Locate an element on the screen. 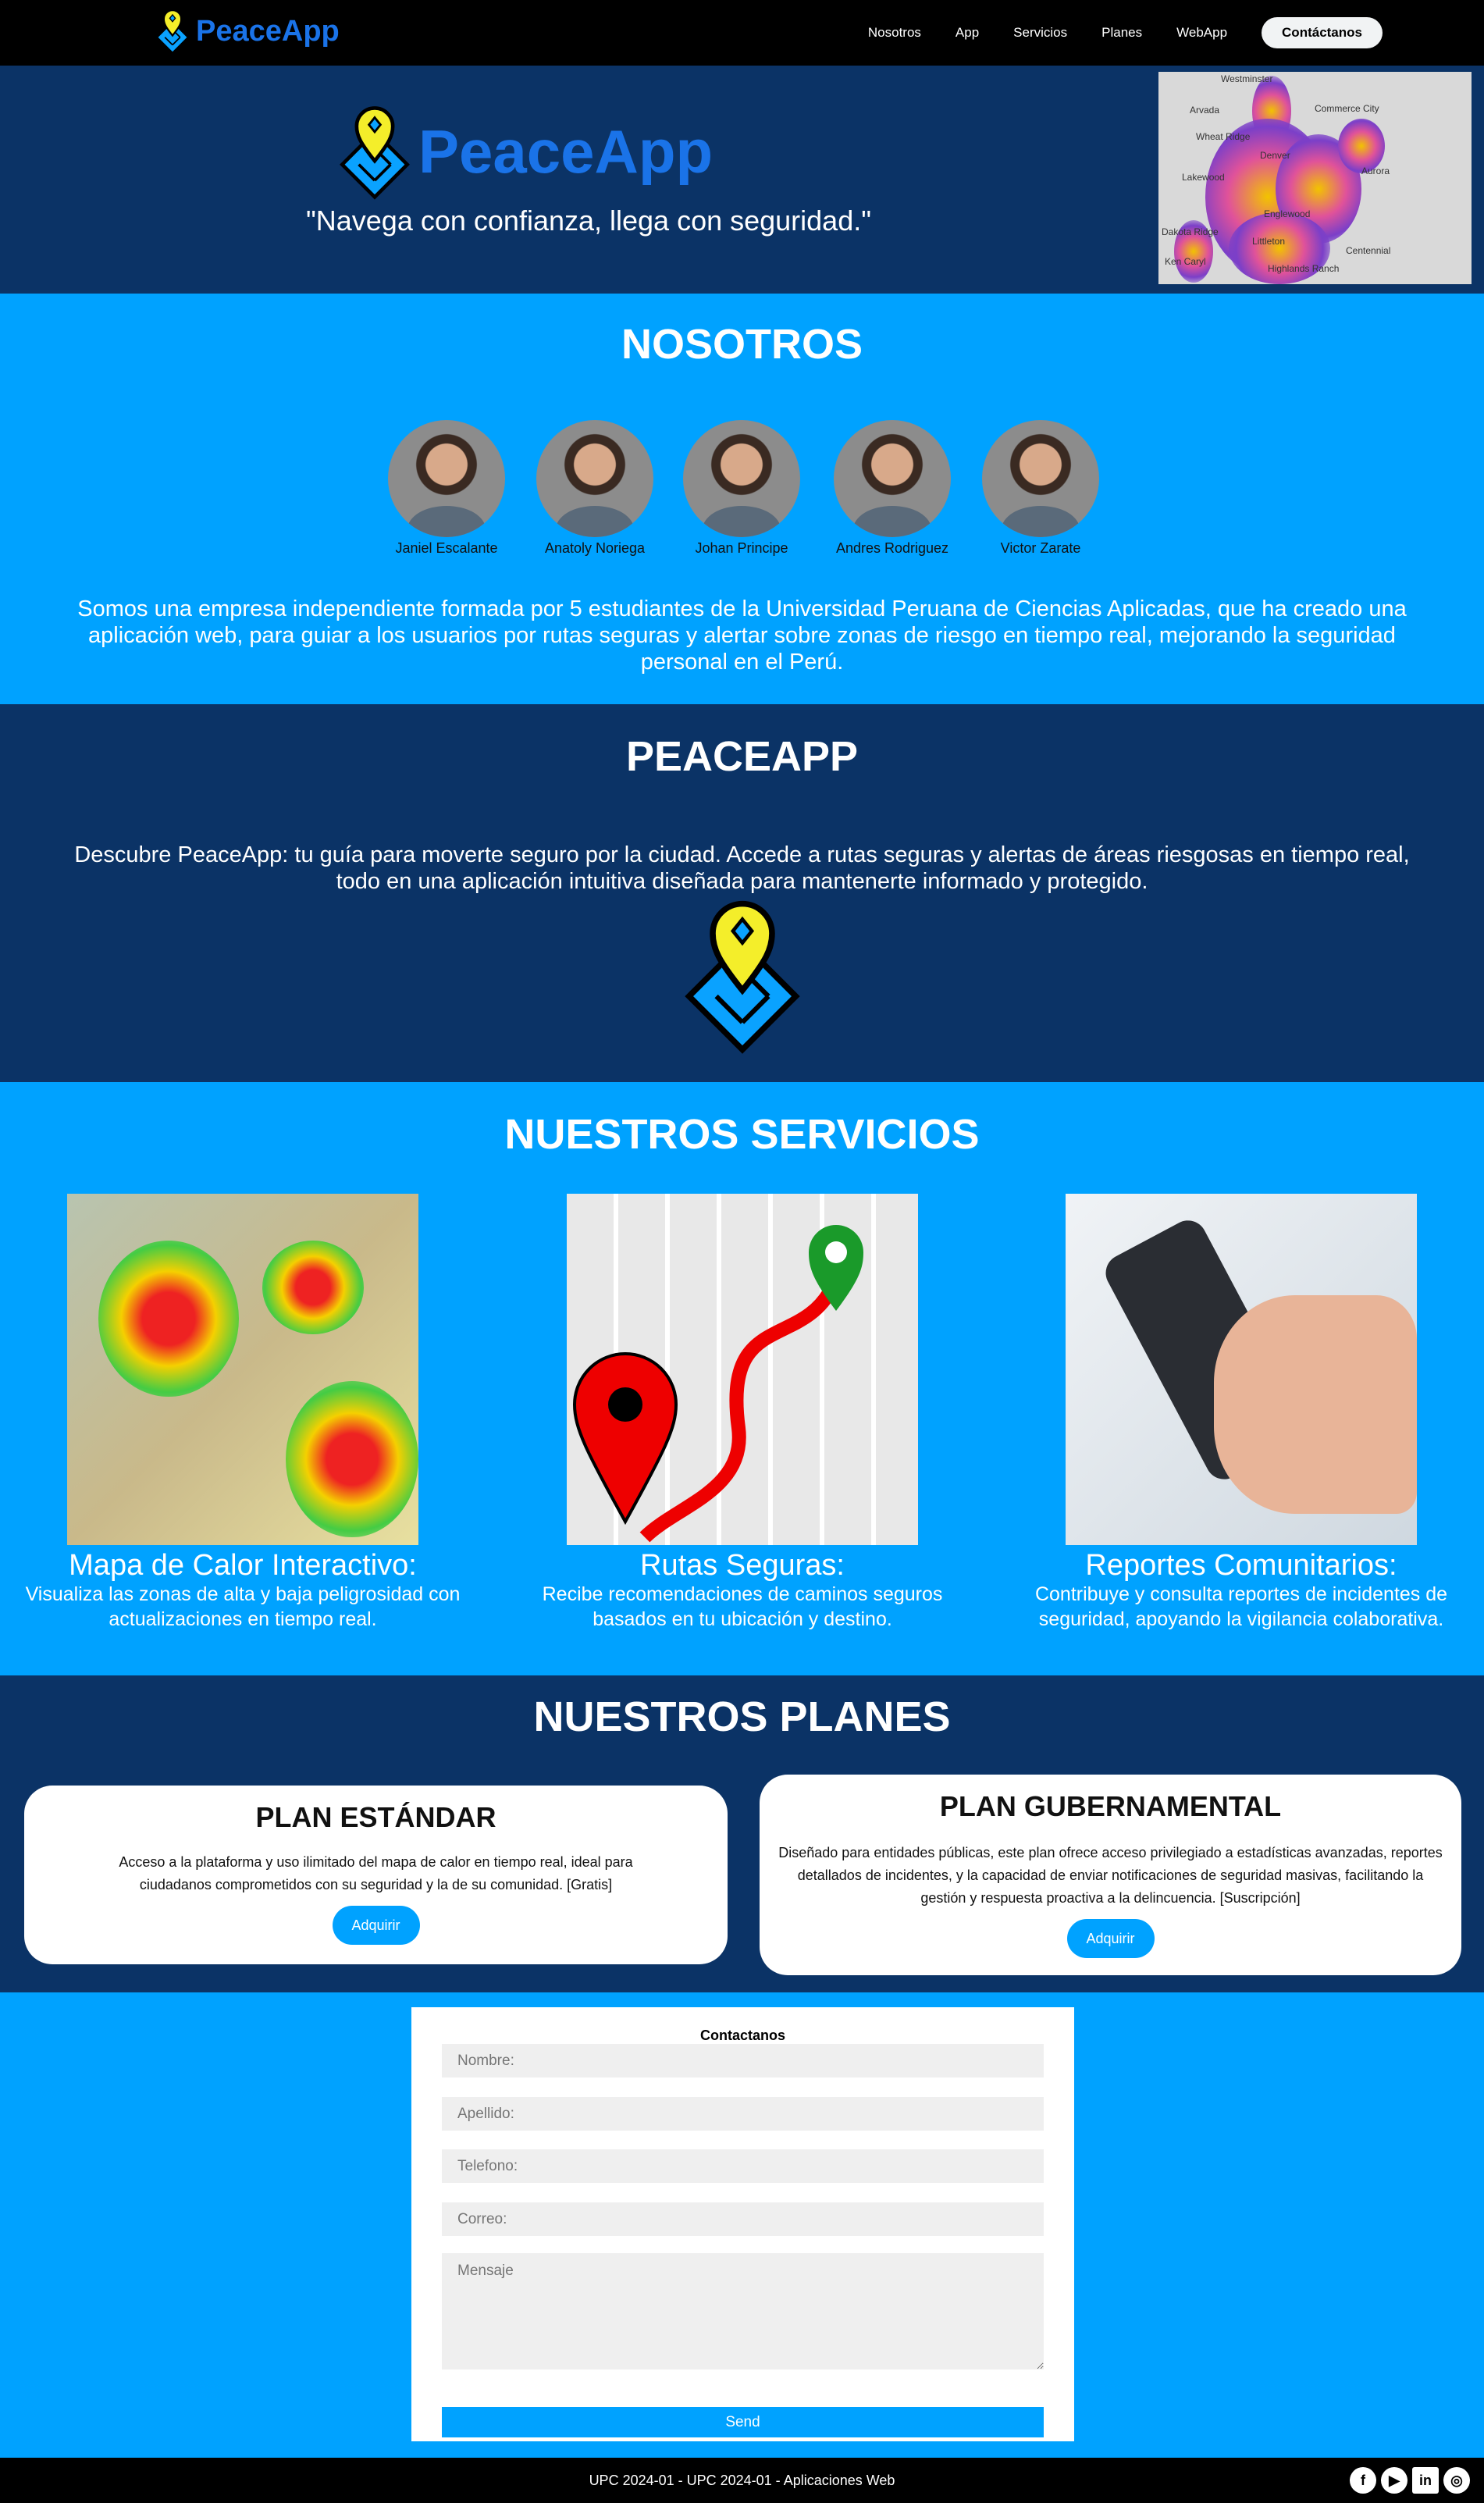 The image size is (1484, 2503). mensaje-textarea is located at coordinates (743, 2311).